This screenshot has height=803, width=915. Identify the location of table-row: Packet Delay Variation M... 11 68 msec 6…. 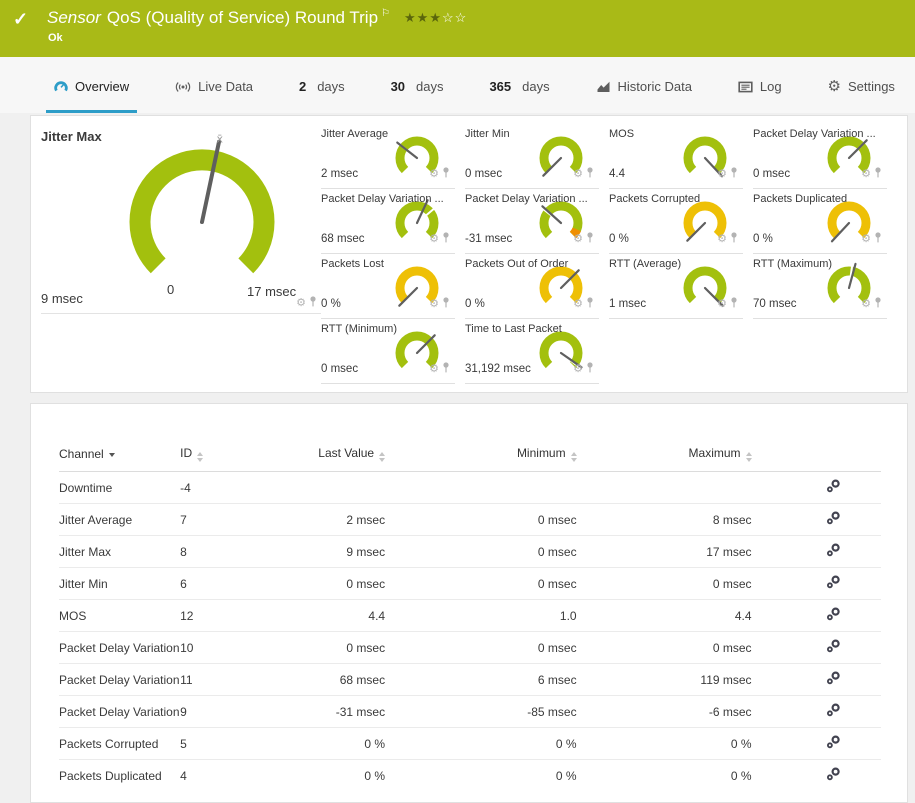
(470, 679).